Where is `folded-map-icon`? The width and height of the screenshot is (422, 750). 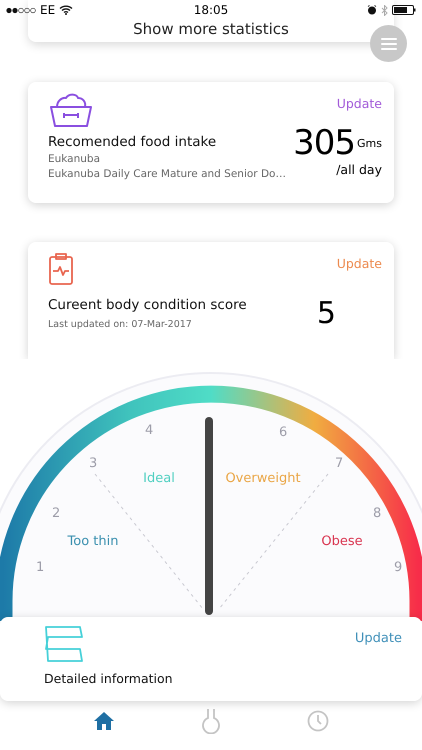 folded-map-icon is located at coordinates (64, 644).